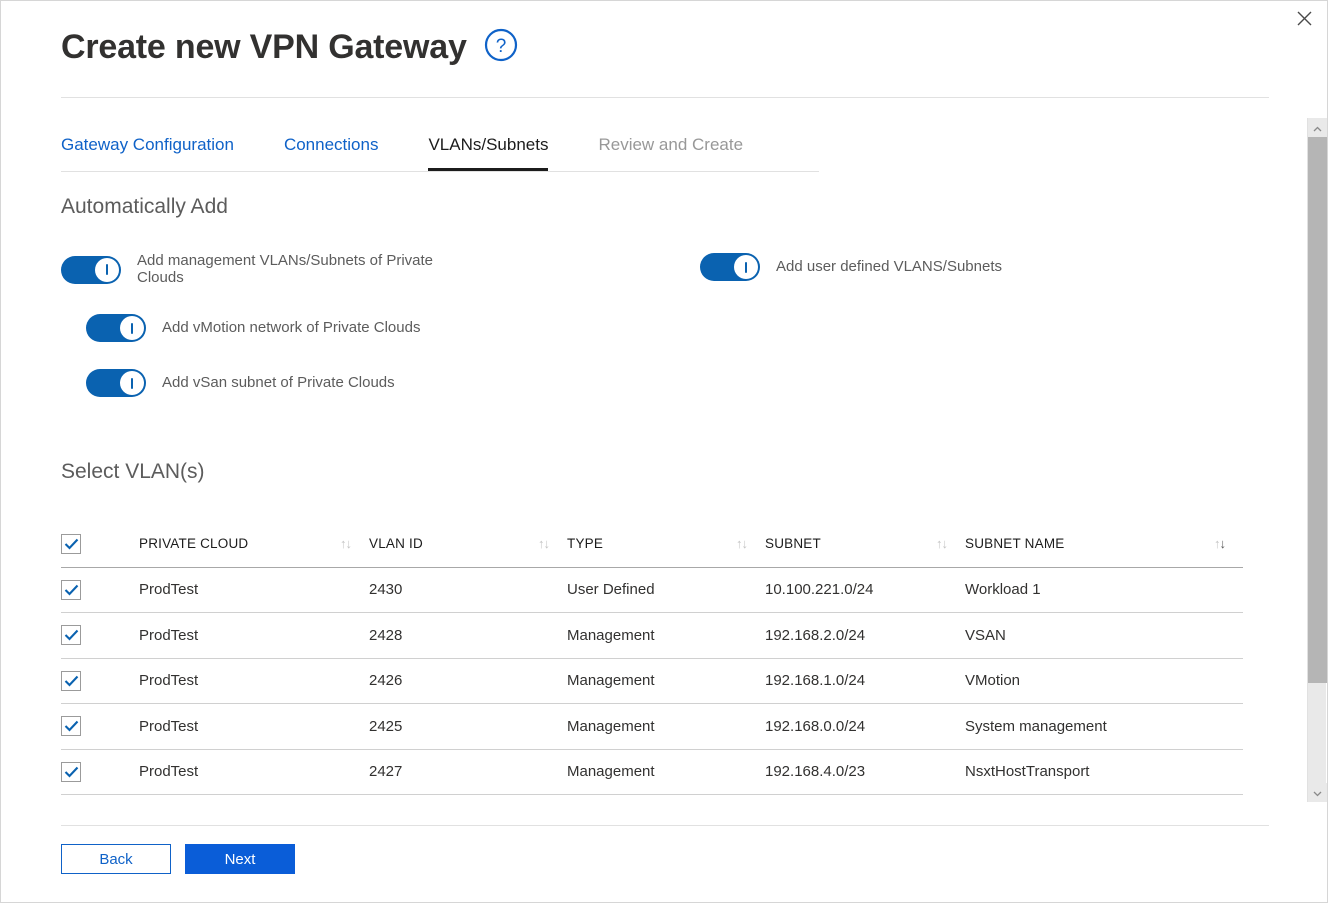 The height and width of the screenshot is (903, 1328). What do you see at coordinates (585, 544) in the screenshot?
I see `column-header-label: TYPE` at bounding box center [585, 544].